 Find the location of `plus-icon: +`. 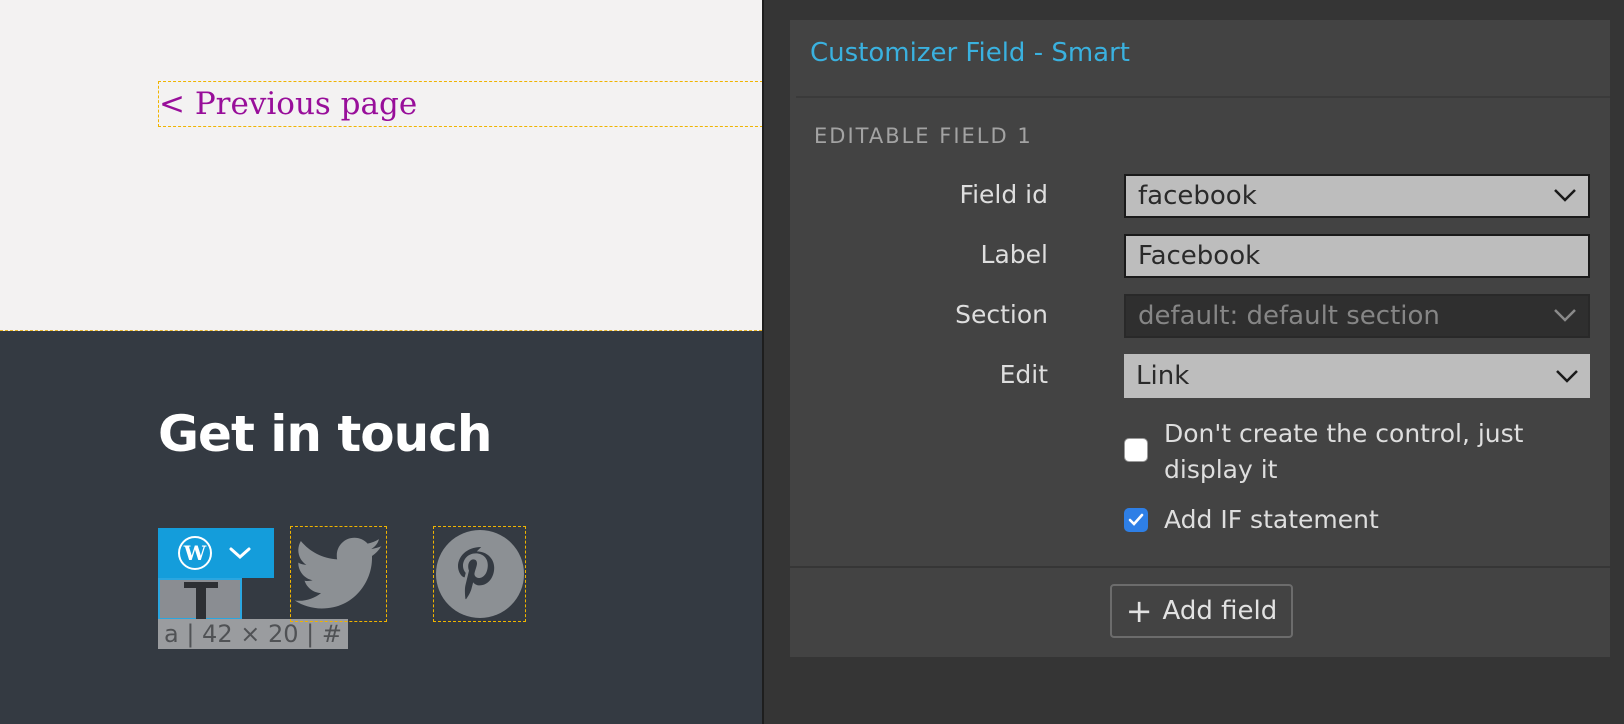

plus-icon: + is located at coordinates (1139, 611).